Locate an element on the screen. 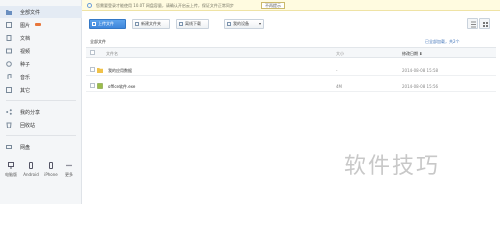 Image resolution: width=500 pixels, height=240 pixels. sidebar-item-label: 图片 is located at coordinates (25, 25).